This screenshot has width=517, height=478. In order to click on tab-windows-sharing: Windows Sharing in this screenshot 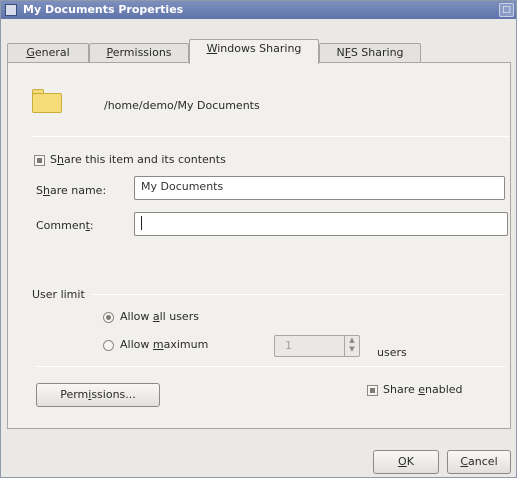, I will do `click(254, 51)`.